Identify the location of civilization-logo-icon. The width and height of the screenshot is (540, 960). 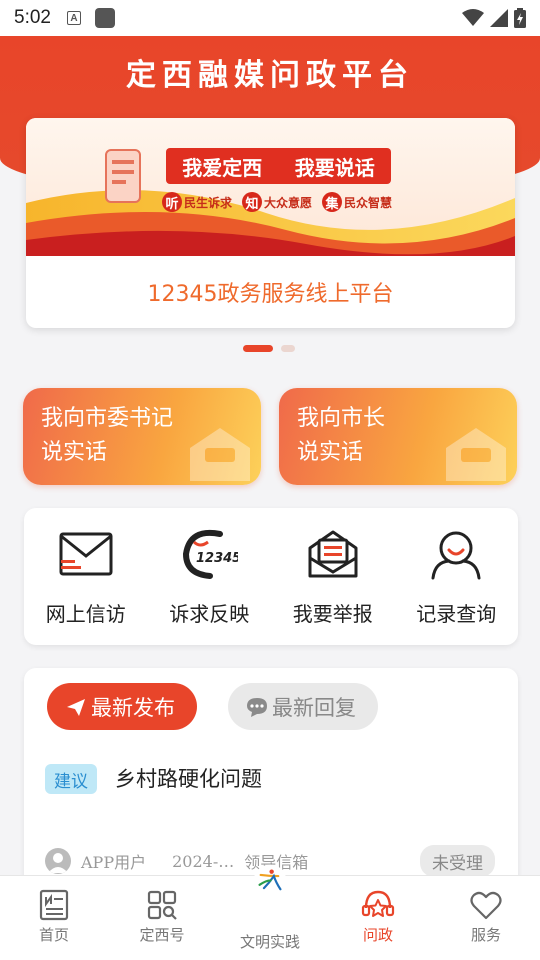
(270, 881).